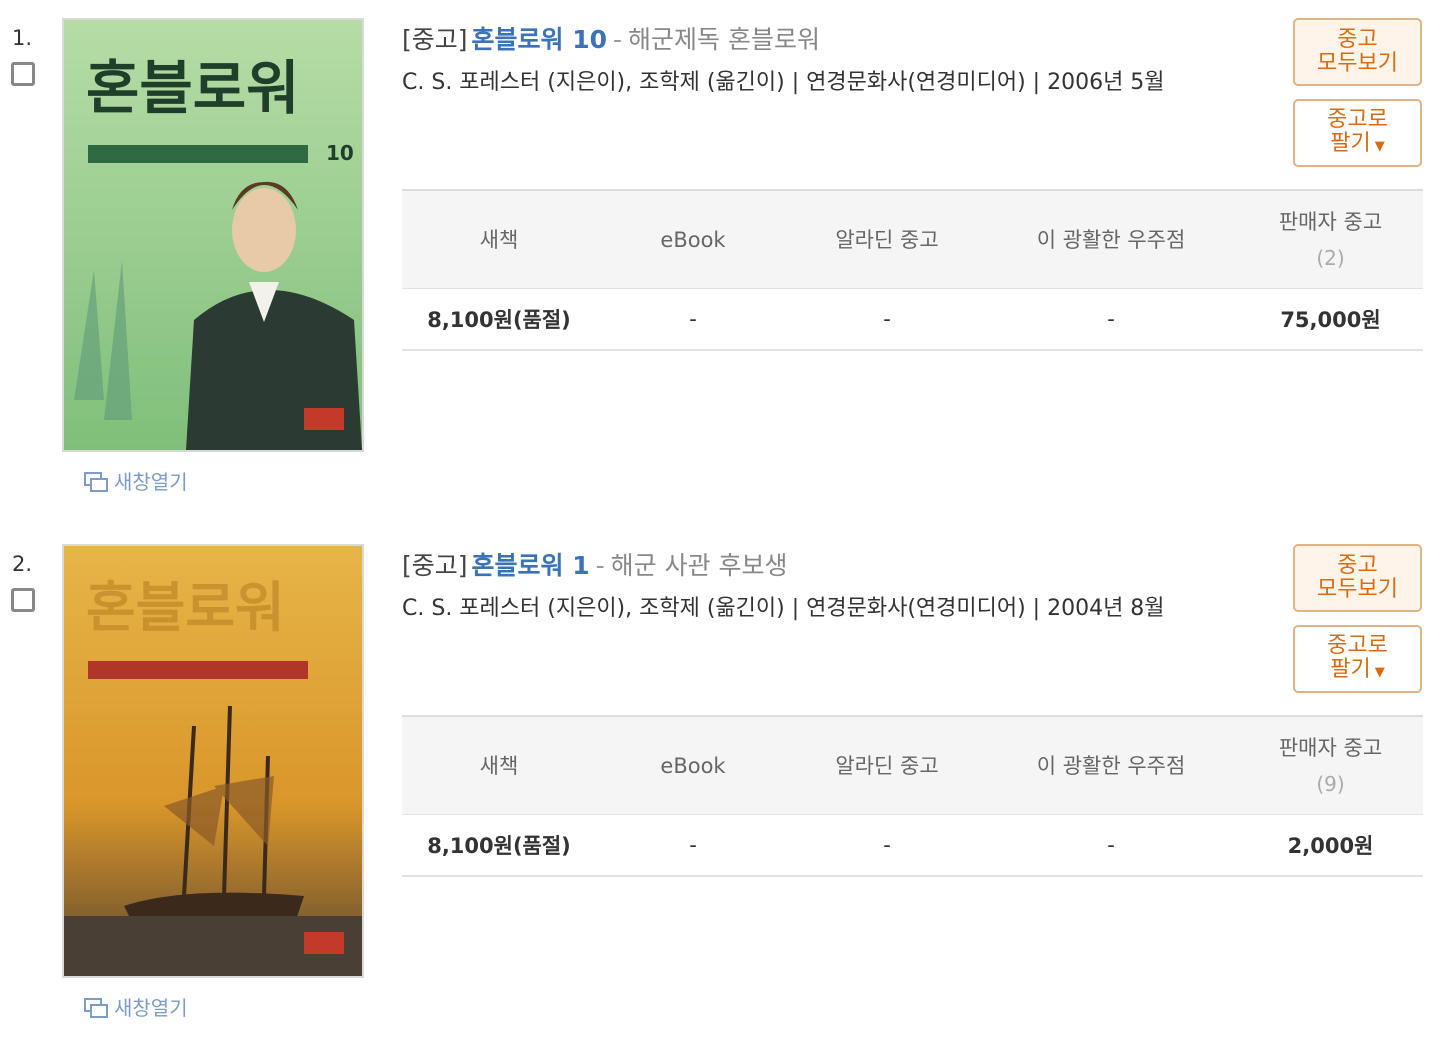 The image size is (1444, 1046). What do you see at coordinates (1330, 845) in the screenshot?
I see `price-seller-used: 2,000원` at bounding box center [1330, 845].